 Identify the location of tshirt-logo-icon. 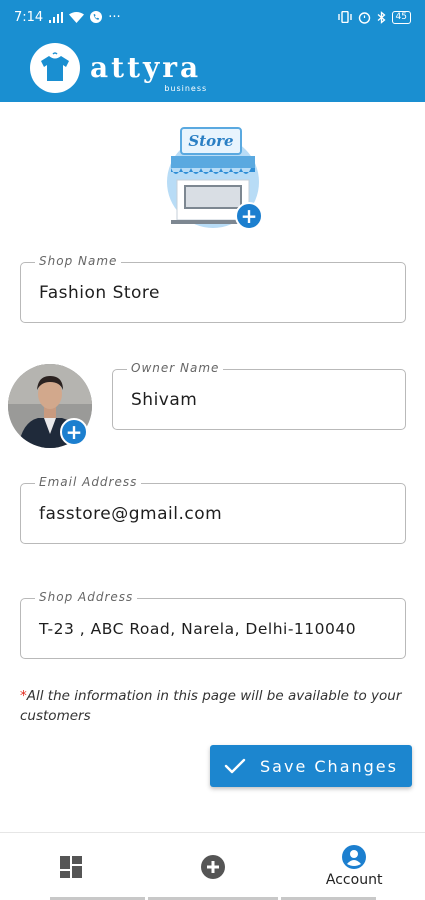
(55, 68).